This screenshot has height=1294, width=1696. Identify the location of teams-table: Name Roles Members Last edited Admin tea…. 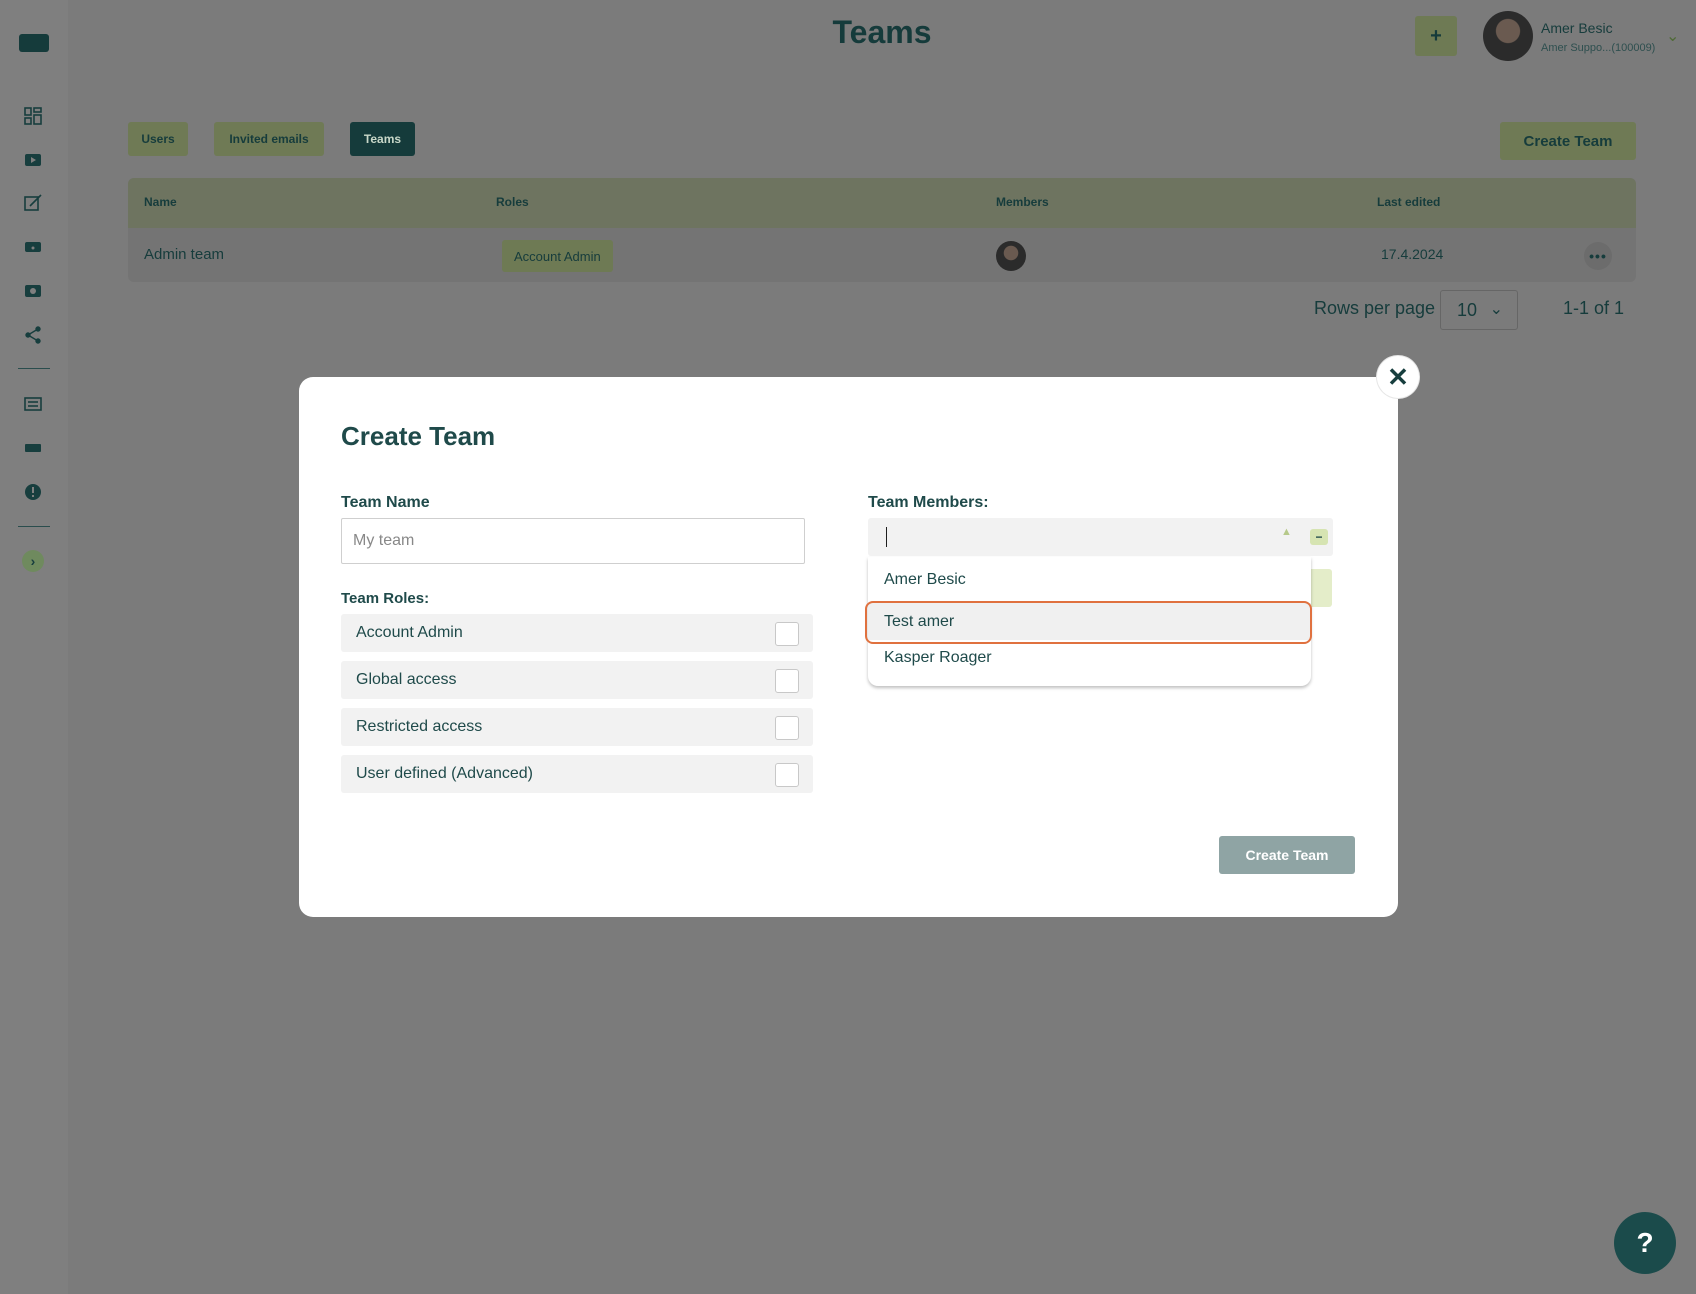
(882, 230).